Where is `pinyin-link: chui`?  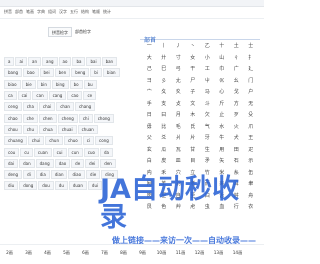 pinyin-link: chui is located at coordinates (36, 141).